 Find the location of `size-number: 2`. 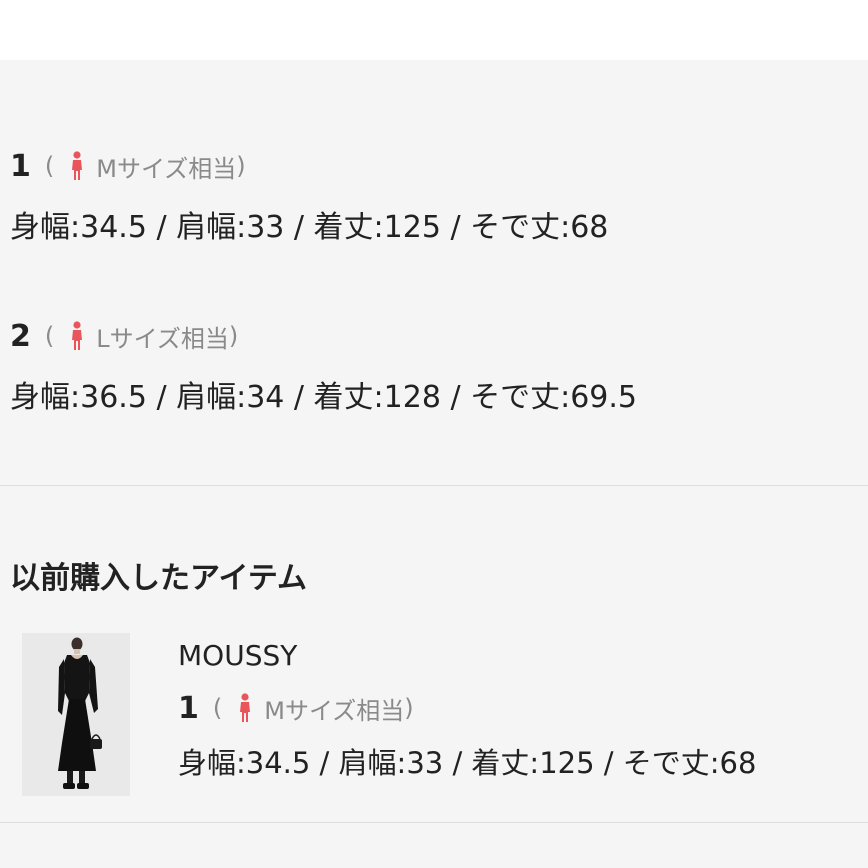

size-number: 2 is located at coordinates (20, 336).